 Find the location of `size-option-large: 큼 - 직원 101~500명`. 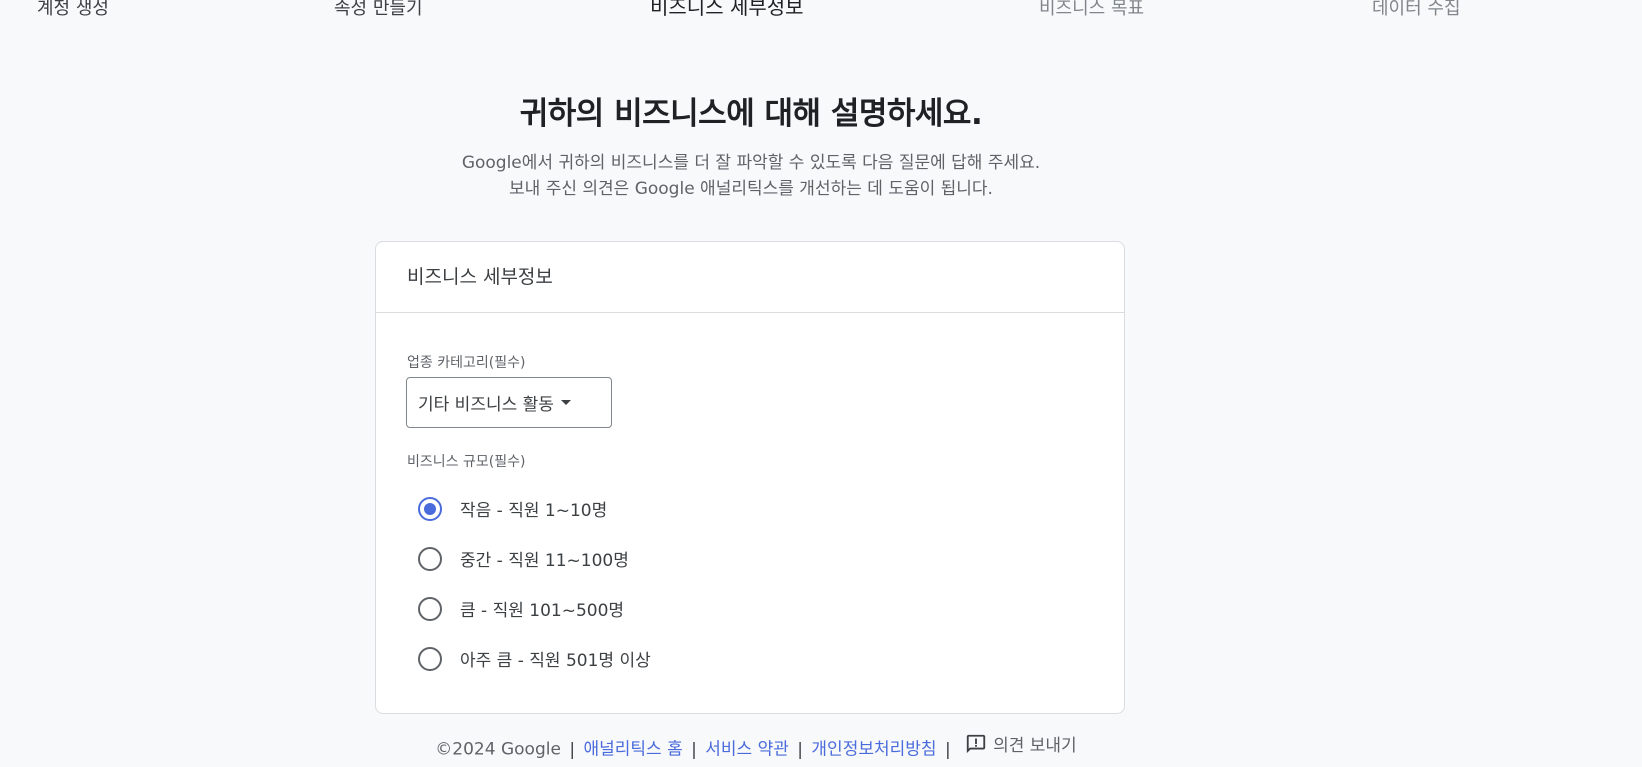

size-option-large: 큼 - 직원 101~500명 is located at coordinates (521, 608).